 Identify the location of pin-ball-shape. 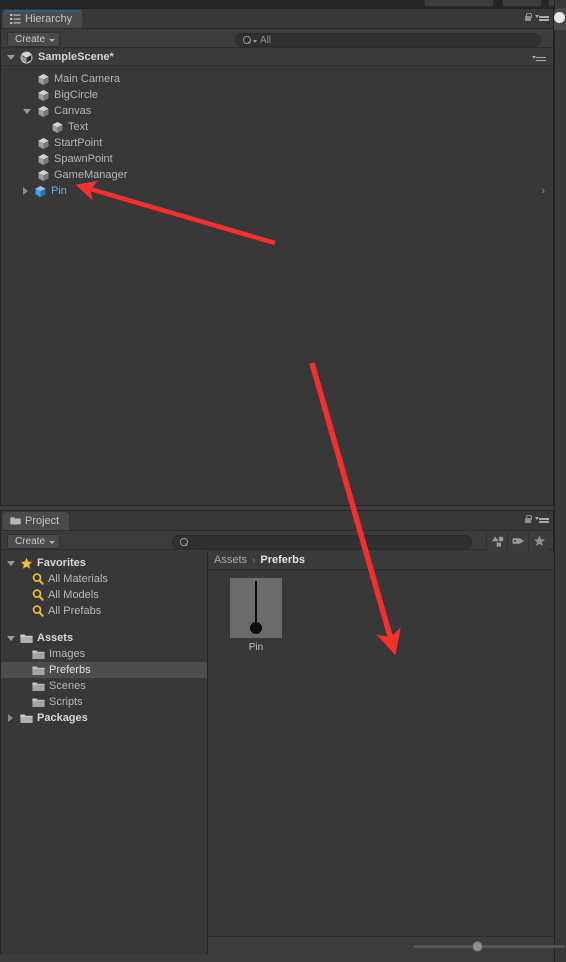
(256, 628).